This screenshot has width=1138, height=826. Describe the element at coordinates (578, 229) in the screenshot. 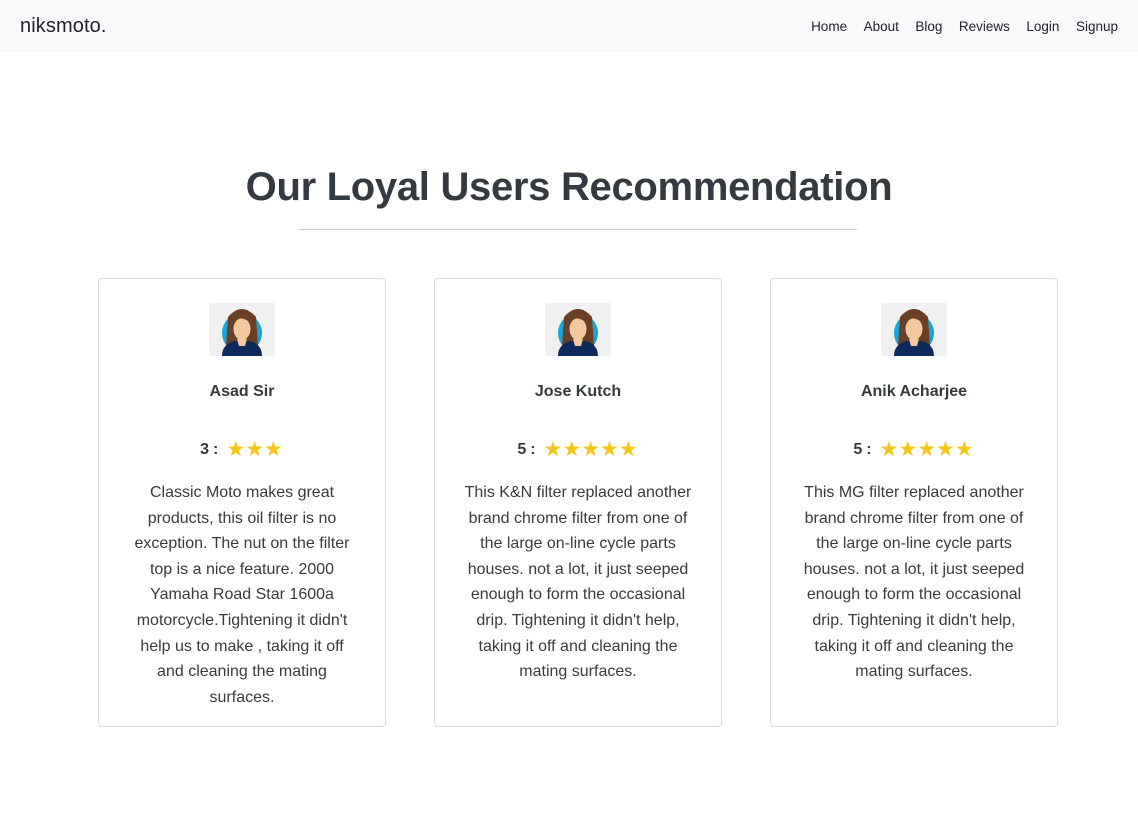

I see `title-divider` at that location.